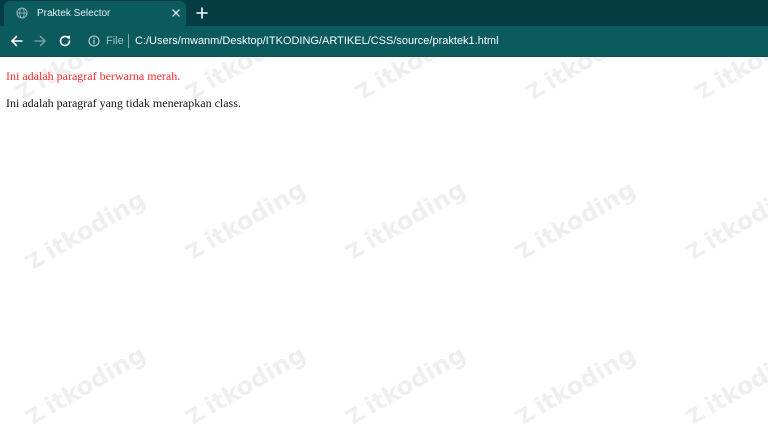 The width and height of the screenshot is (768, 432). What do you see at coordinates (202, 13) in the screenshot?
I see `plus-icon` at bounding box center [202, 13].